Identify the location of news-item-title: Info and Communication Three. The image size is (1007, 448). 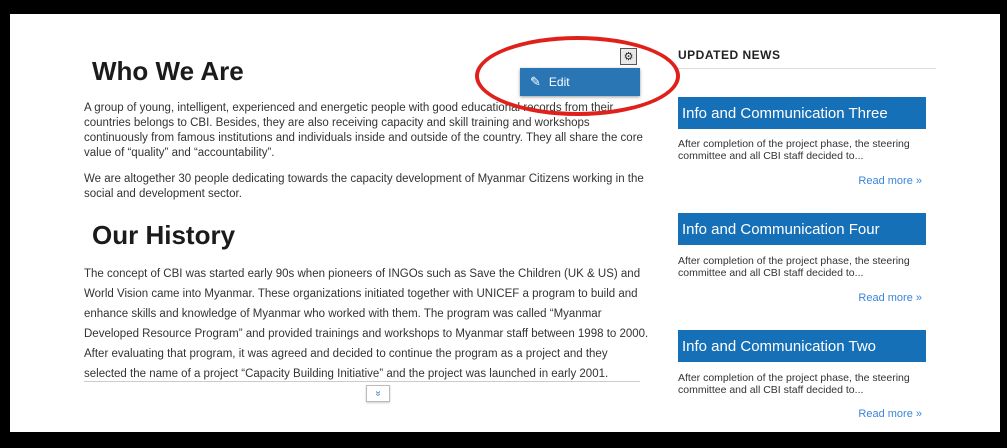
(802, 113).